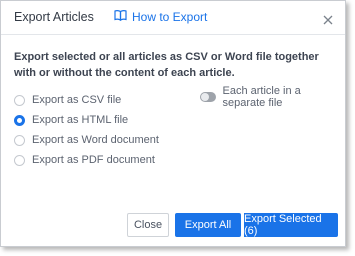  I want to click on radio-html, so click(19, 120).